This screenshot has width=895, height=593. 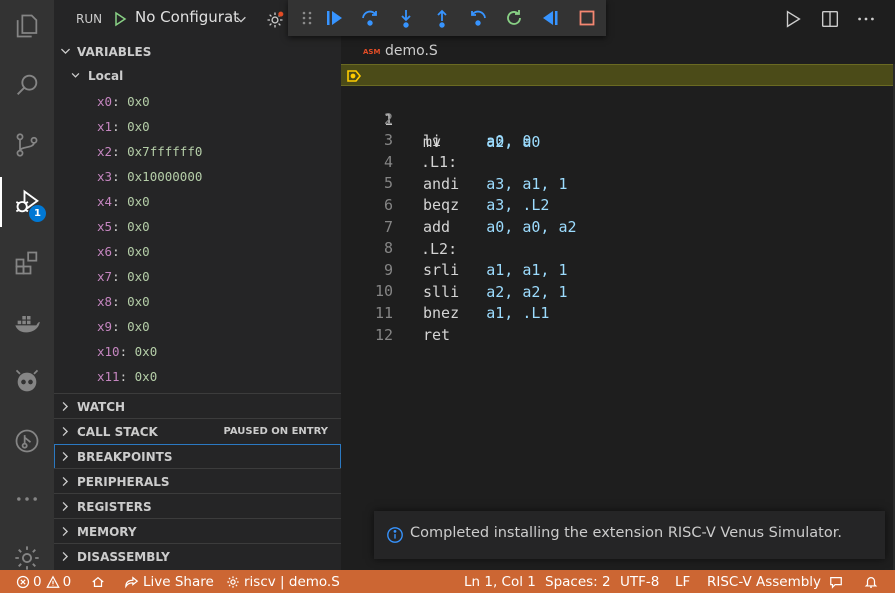 What do you see at coordinates (478, 18) in the screenshot?
I see `step-back-button` at bounding box center [478, 18].